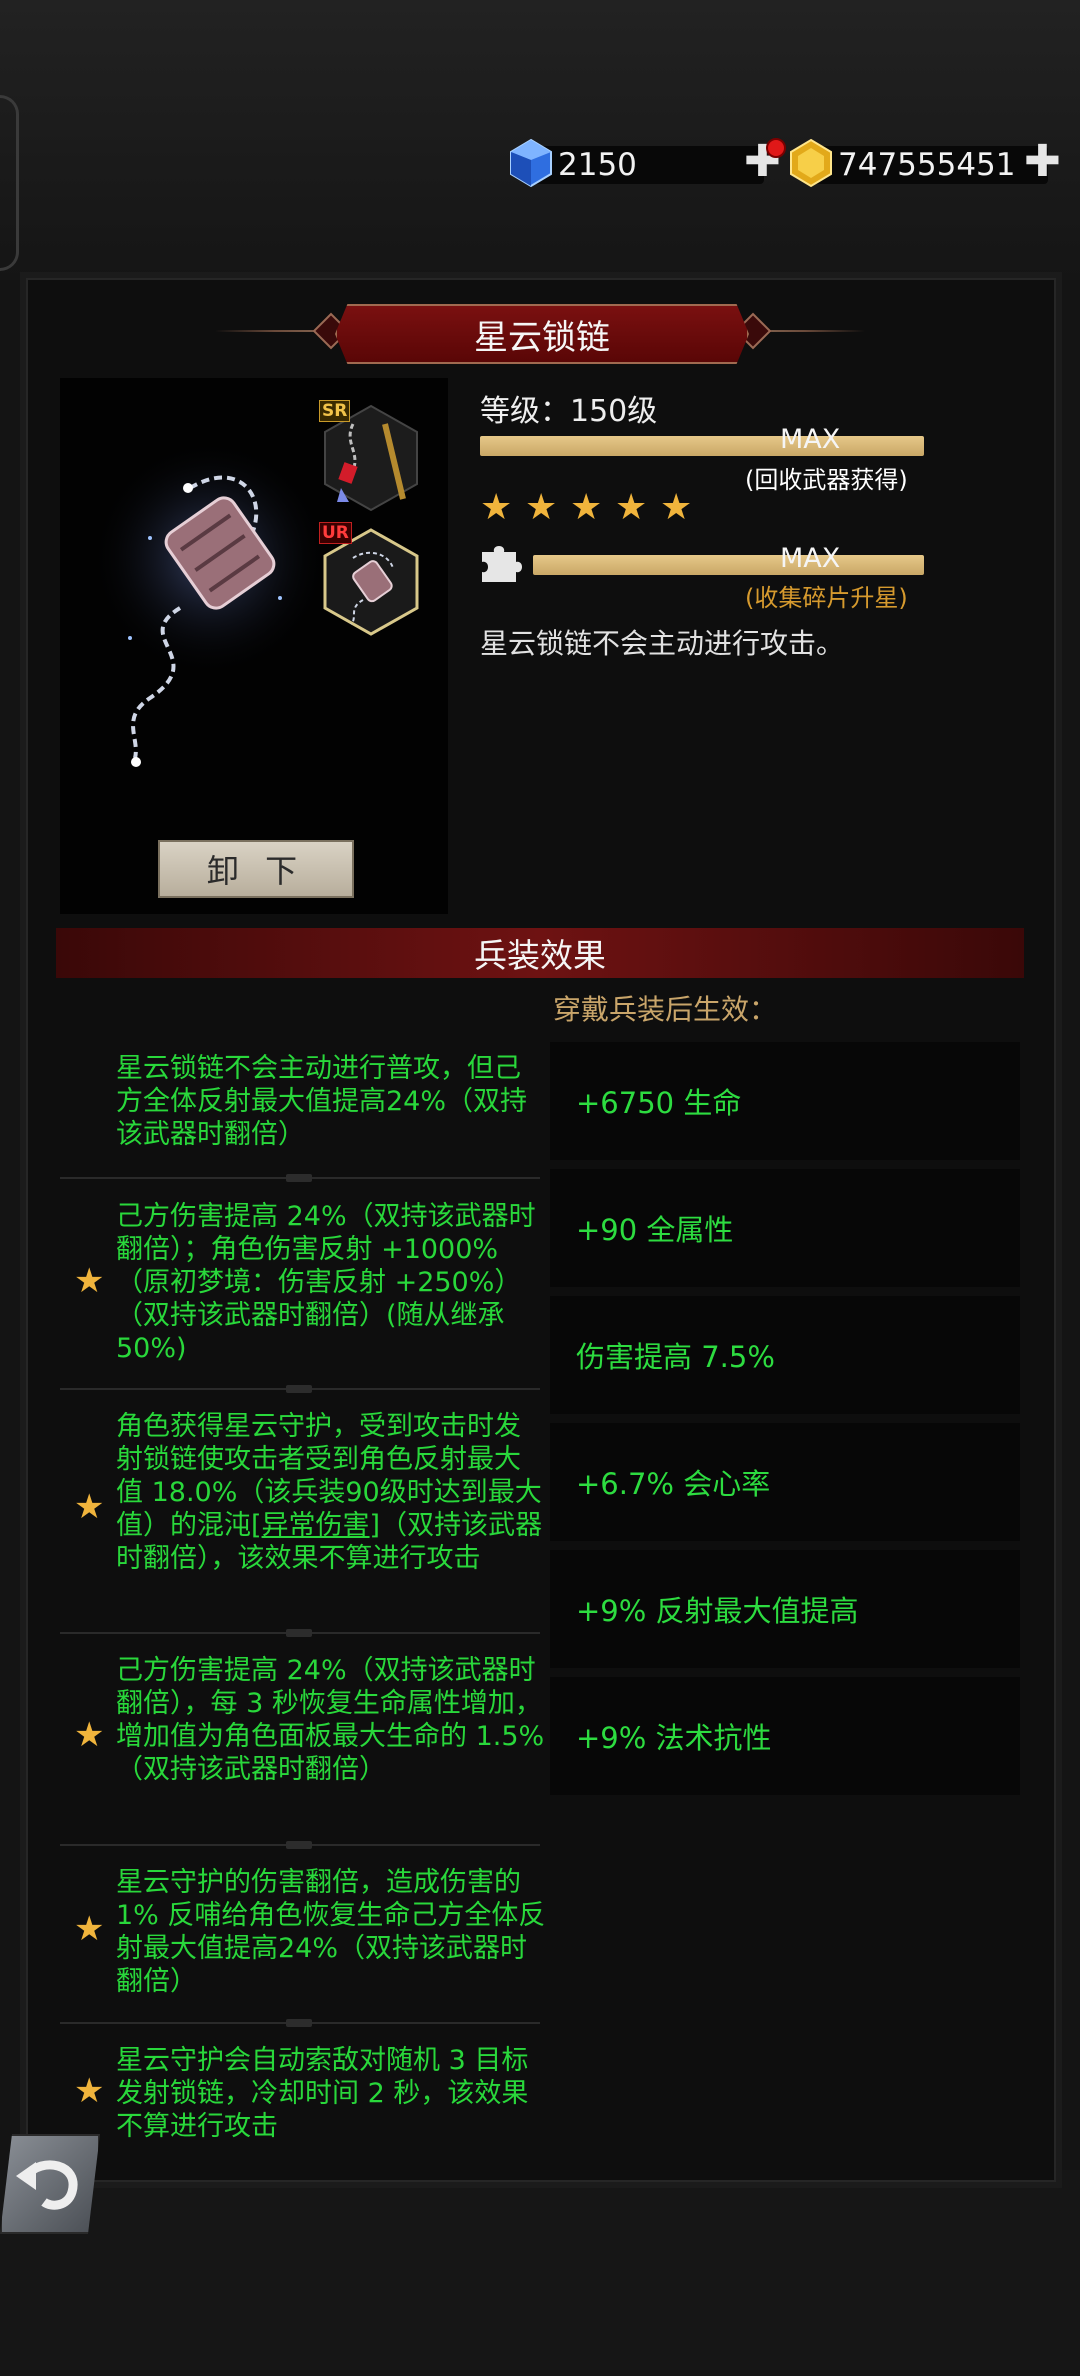 The width and height of the screenshot is (1080, 2376). What do you see at coordinates (665, 1009) in the screenshot?
I see `wear-effect-label: 穿戴兵装后生效：` at bounding box center [665, 1009].